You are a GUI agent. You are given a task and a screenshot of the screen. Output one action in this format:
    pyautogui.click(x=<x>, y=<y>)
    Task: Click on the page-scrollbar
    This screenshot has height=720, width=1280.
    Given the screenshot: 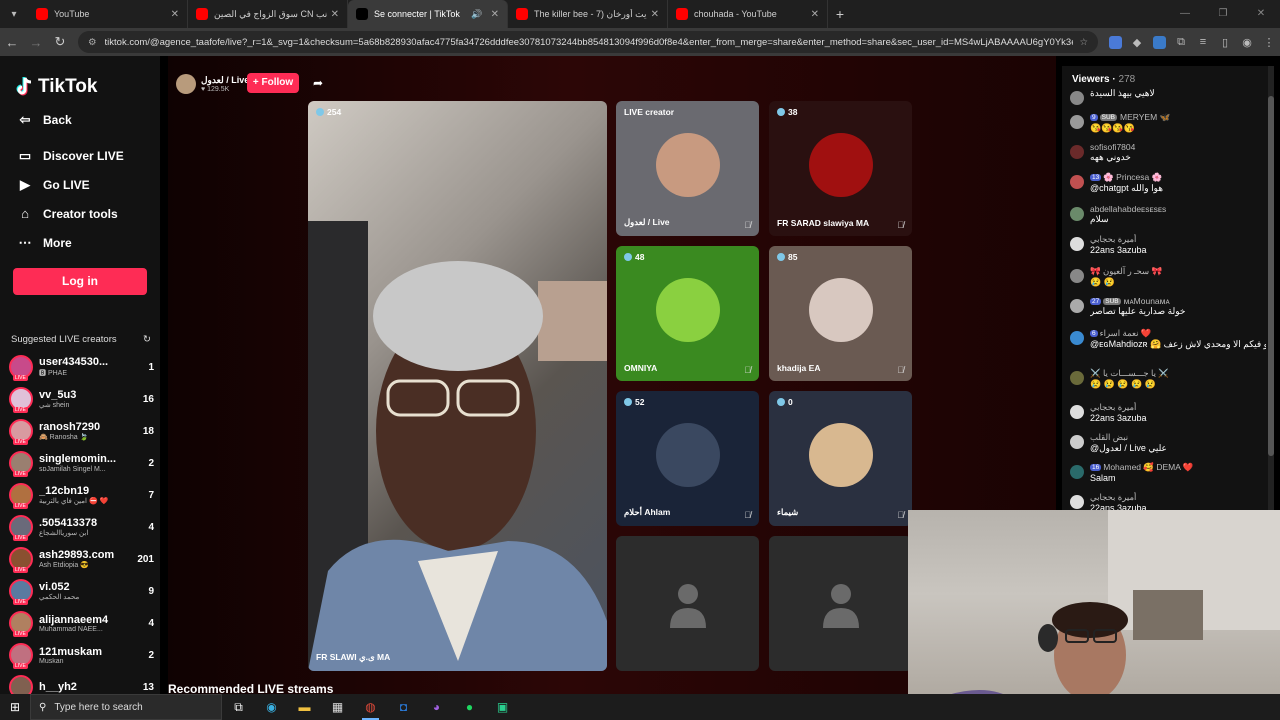 What is the action you would take?
    pyautogui.click(x=1271, y=291)
    